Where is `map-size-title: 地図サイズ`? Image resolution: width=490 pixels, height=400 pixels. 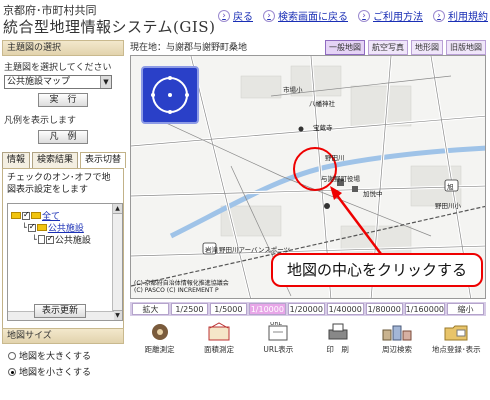 map-size-title: 地図サイズ is located at coordinates (63, 336).